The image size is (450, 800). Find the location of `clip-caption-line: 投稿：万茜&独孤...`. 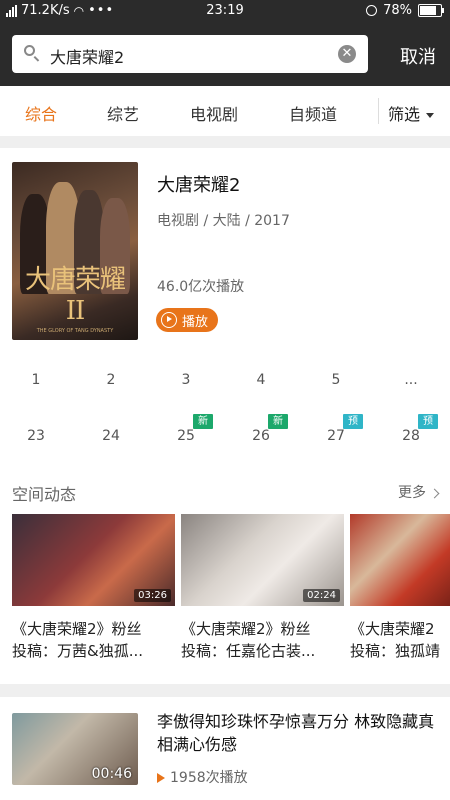

clip-caption-line: 投稿：万茜&独孤... is located at coordinates (78, 651).